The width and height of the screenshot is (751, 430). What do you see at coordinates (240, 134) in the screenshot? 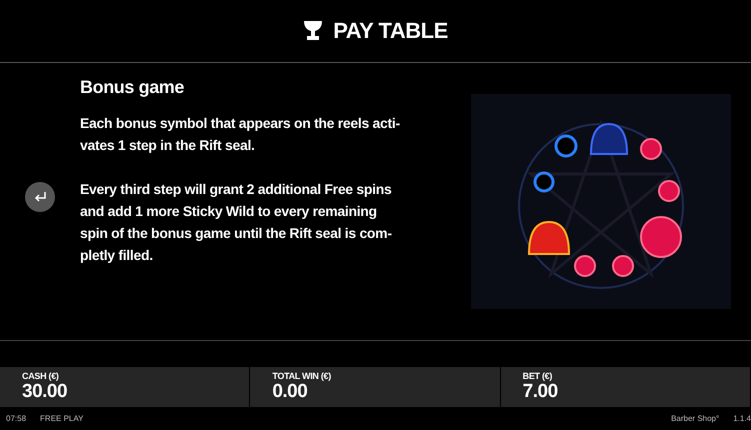
I see `description-text: Each bonus symbol that appears on the reels acti- vates 1 step in the Rift seal.` at bounding box center [240, 134].